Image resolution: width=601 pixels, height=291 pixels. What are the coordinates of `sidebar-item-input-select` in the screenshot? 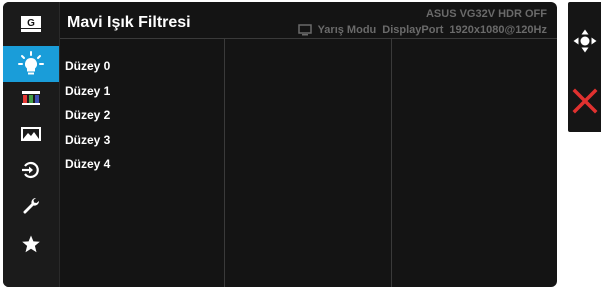 It's located at (31, 170).